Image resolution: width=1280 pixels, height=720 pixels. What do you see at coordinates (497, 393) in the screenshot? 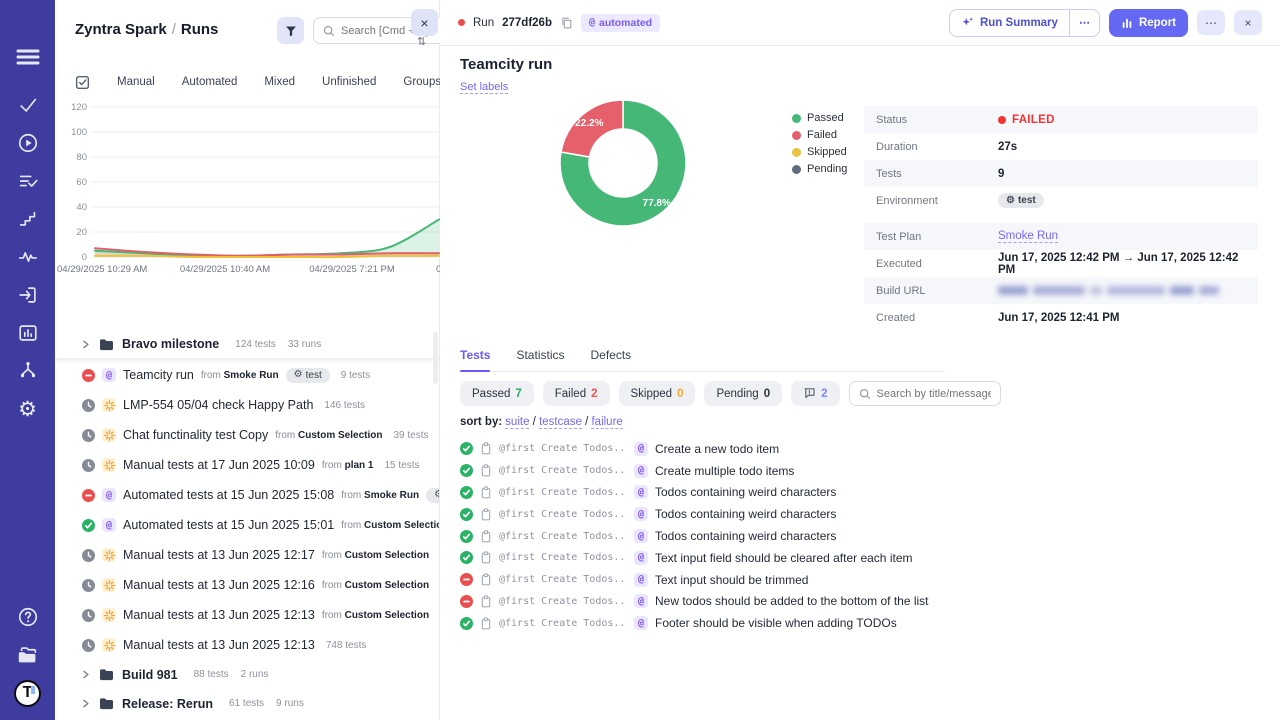
I see `filter-passed: Passed 7` at bounding box center [497, 393].